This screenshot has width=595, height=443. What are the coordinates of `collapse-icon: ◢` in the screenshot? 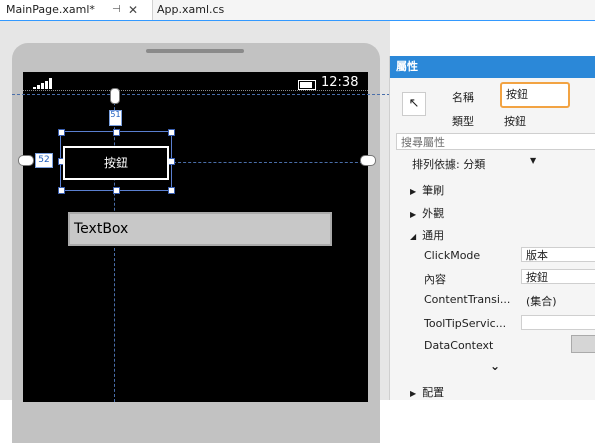 It's located at (413, 236).